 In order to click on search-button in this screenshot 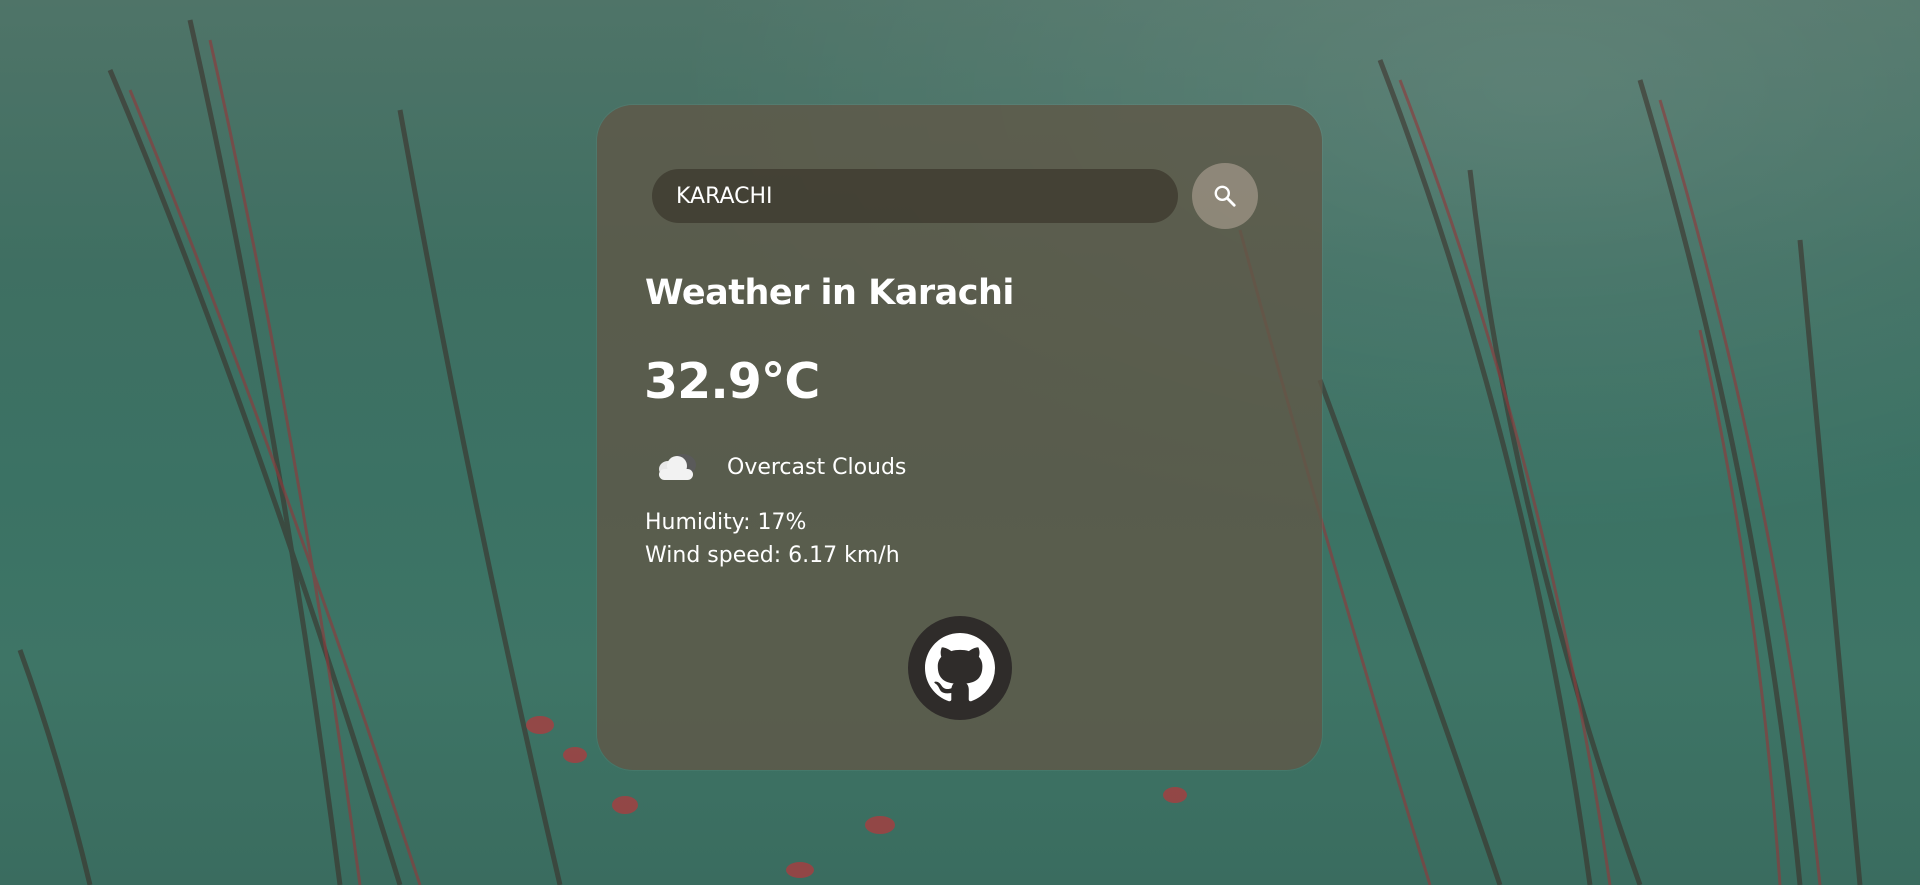, I will do `click(1225, 196)`.